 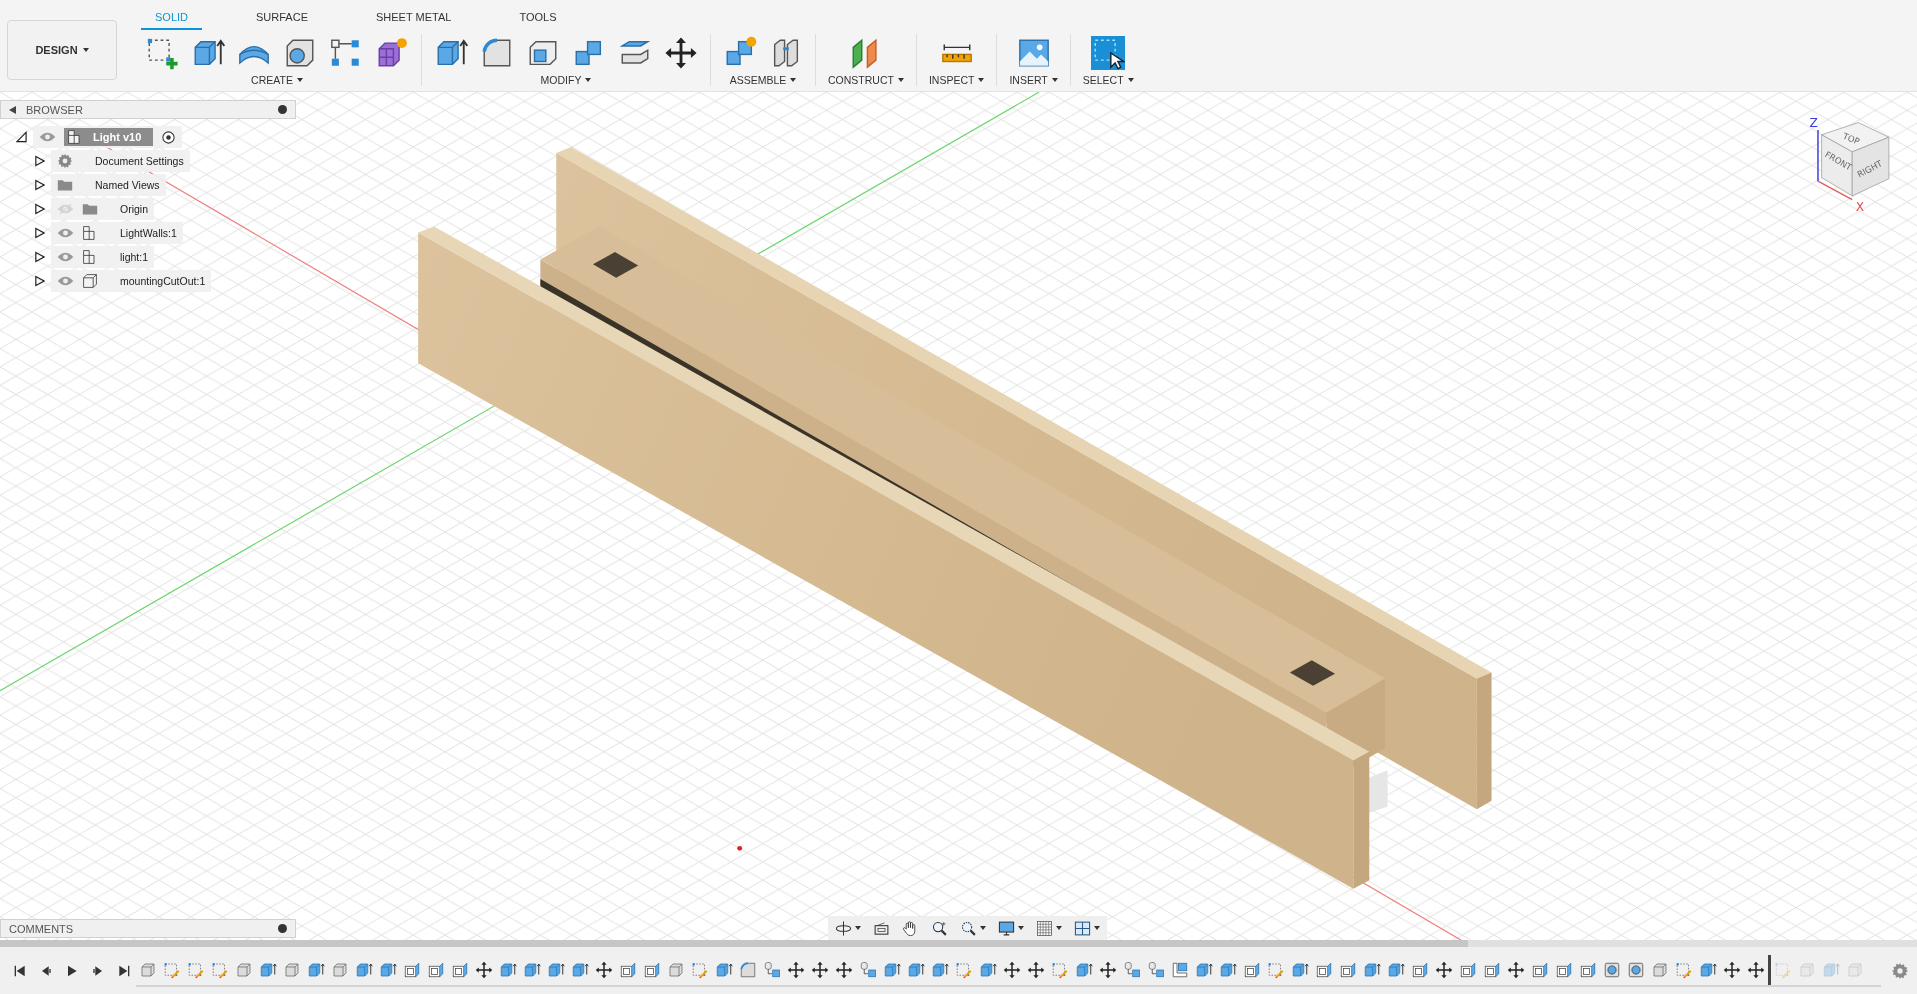 I want to click on angle-bracket-icon, so click(x=1180, y=969).